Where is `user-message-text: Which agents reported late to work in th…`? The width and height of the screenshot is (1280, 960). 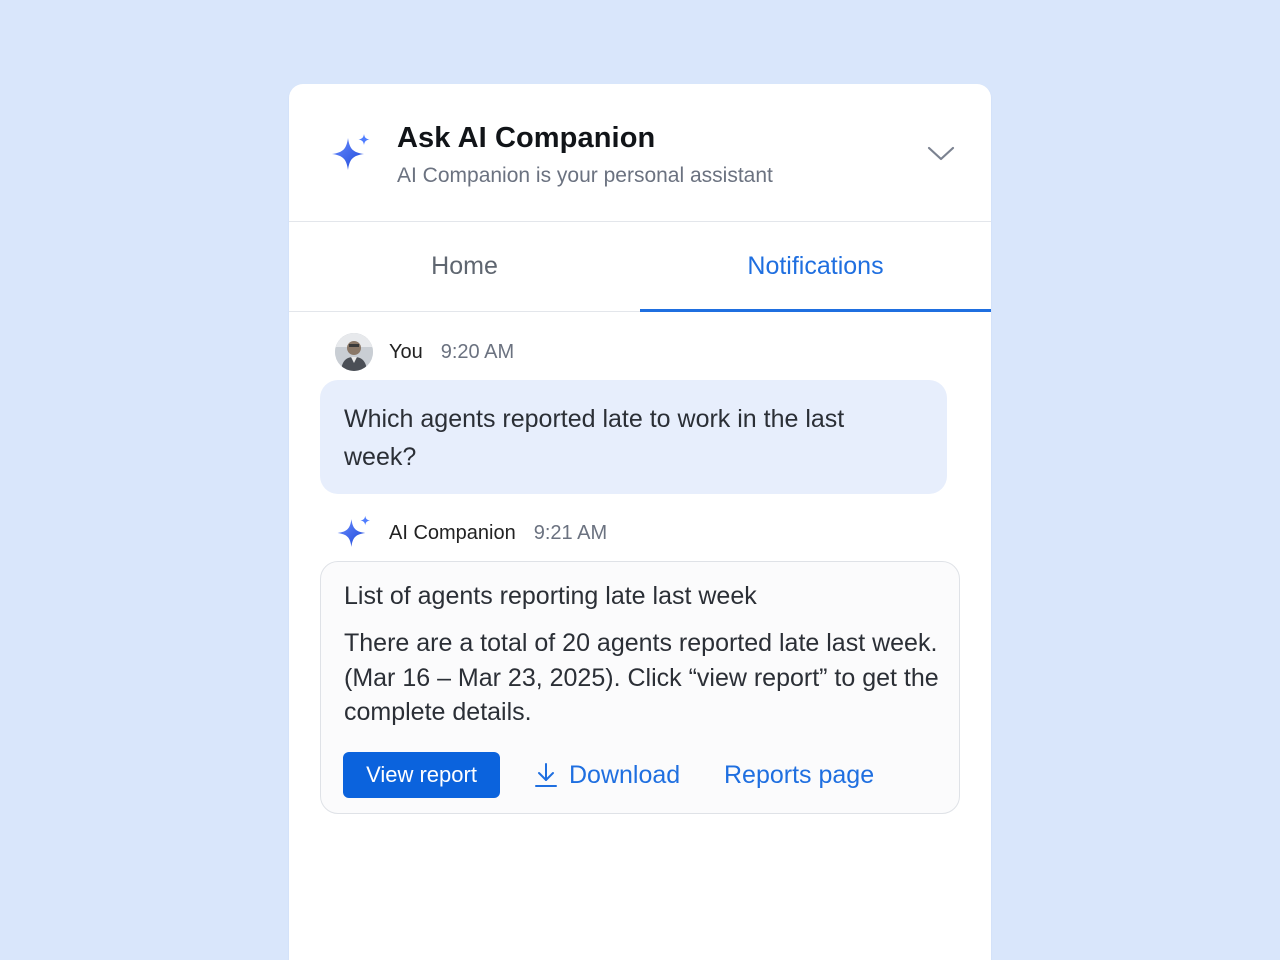 user-message-text: Which agents reported late to work in th… is located at coordinates (594, 438).